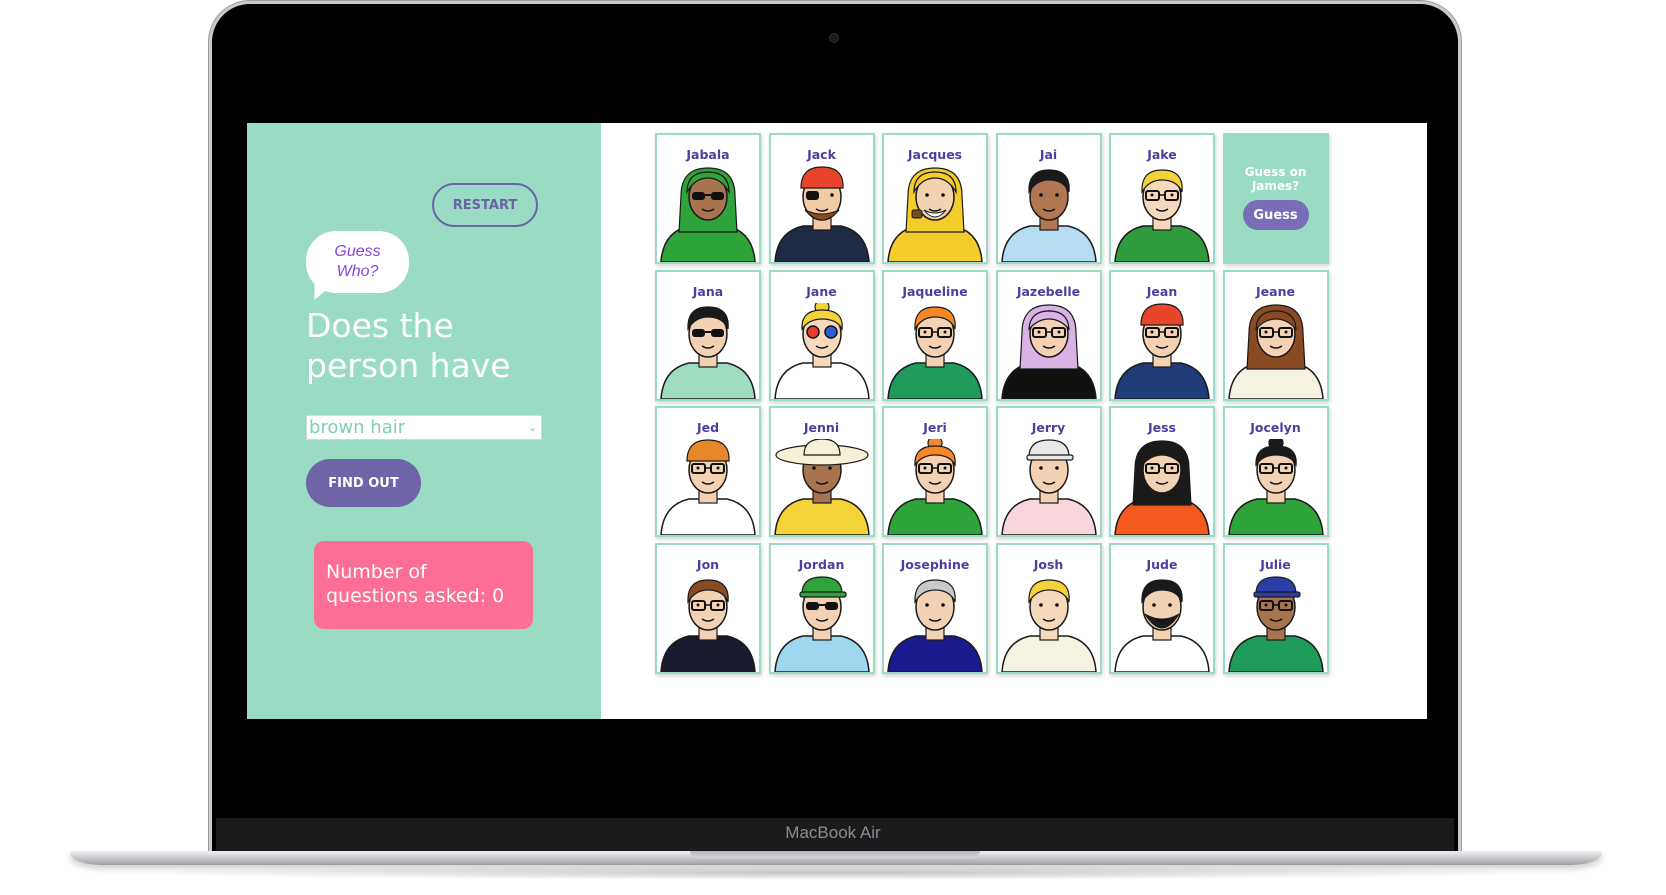  Describe the element at coordinates (485, 205) in the screenshot. I see `restart-button: RESTART` at that location.